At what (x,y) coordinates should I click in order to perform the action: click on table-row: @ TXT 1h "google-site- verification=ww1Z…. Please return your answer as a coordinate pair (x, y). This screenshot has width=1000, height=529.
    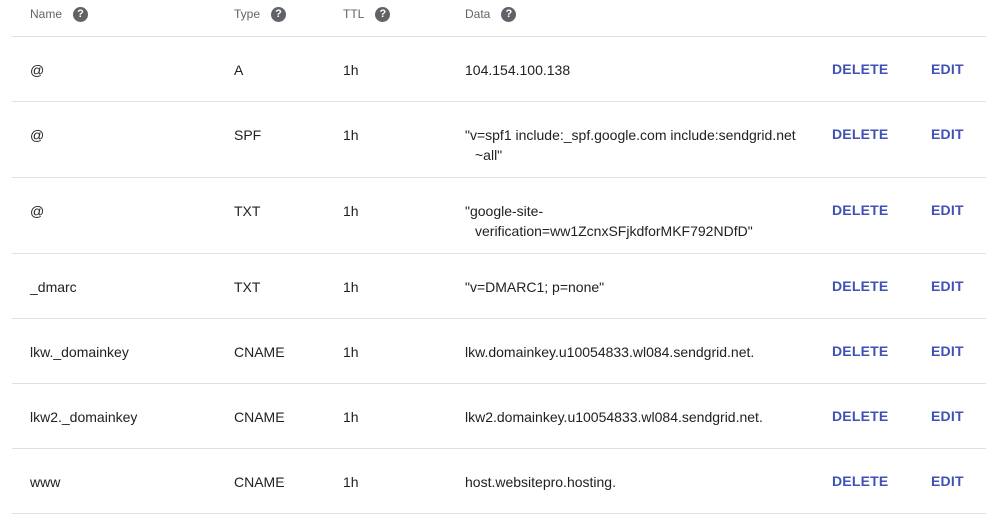
    Looking at the image, I should click on (499, 216).